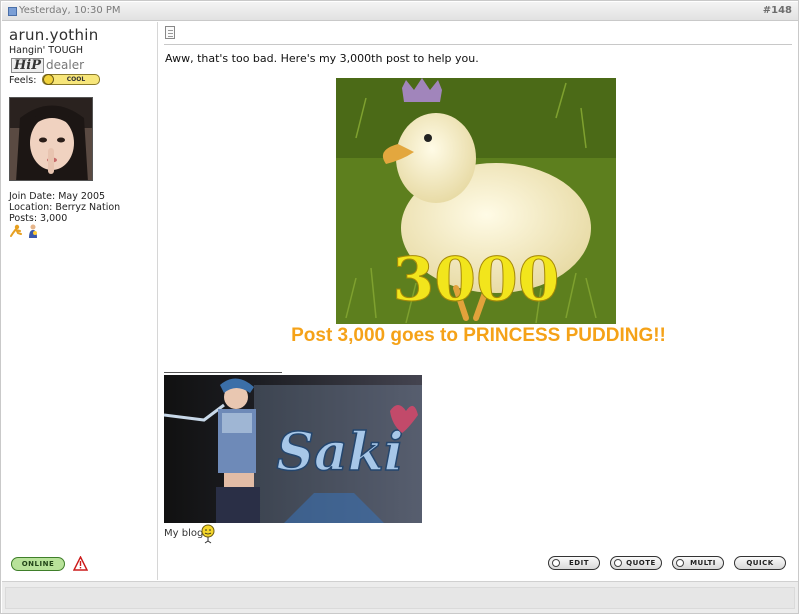 This screenshot has width=799, height=614. I want to click on edit-label: EDIT, so click(579, 563).